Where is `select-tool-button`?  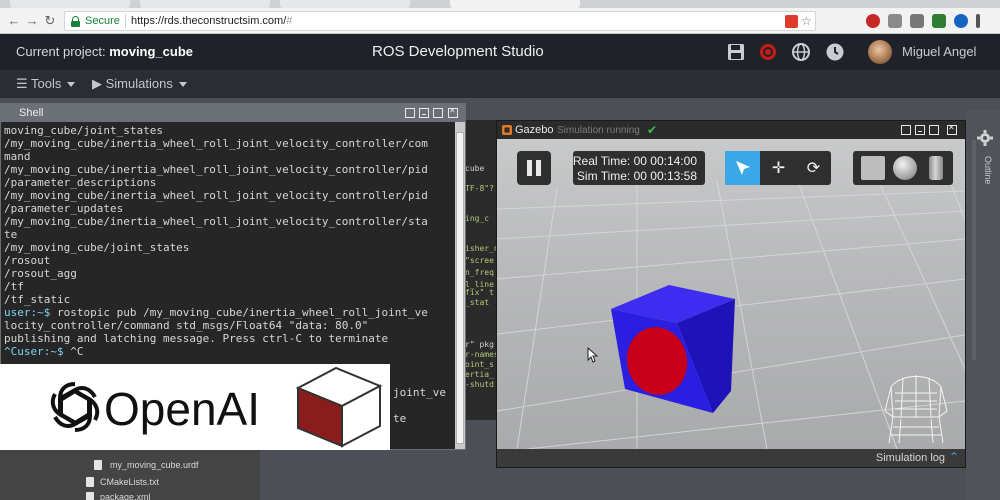 select-tool-button is located at coordinates (742, 168).